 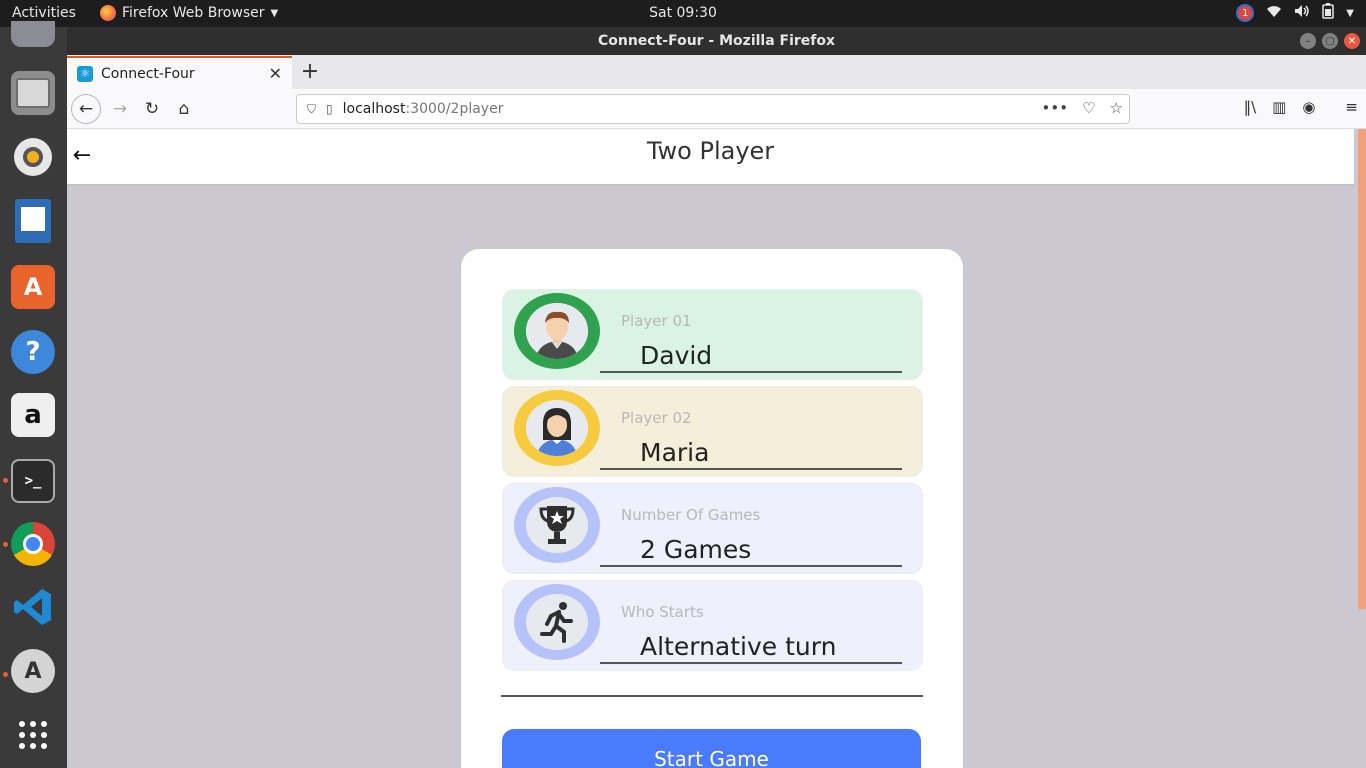 What do you see at coordinates (691, 515) in the screenshot?
I see `number-of-games-label: Number Of Games` at bounding box center [691, 515].